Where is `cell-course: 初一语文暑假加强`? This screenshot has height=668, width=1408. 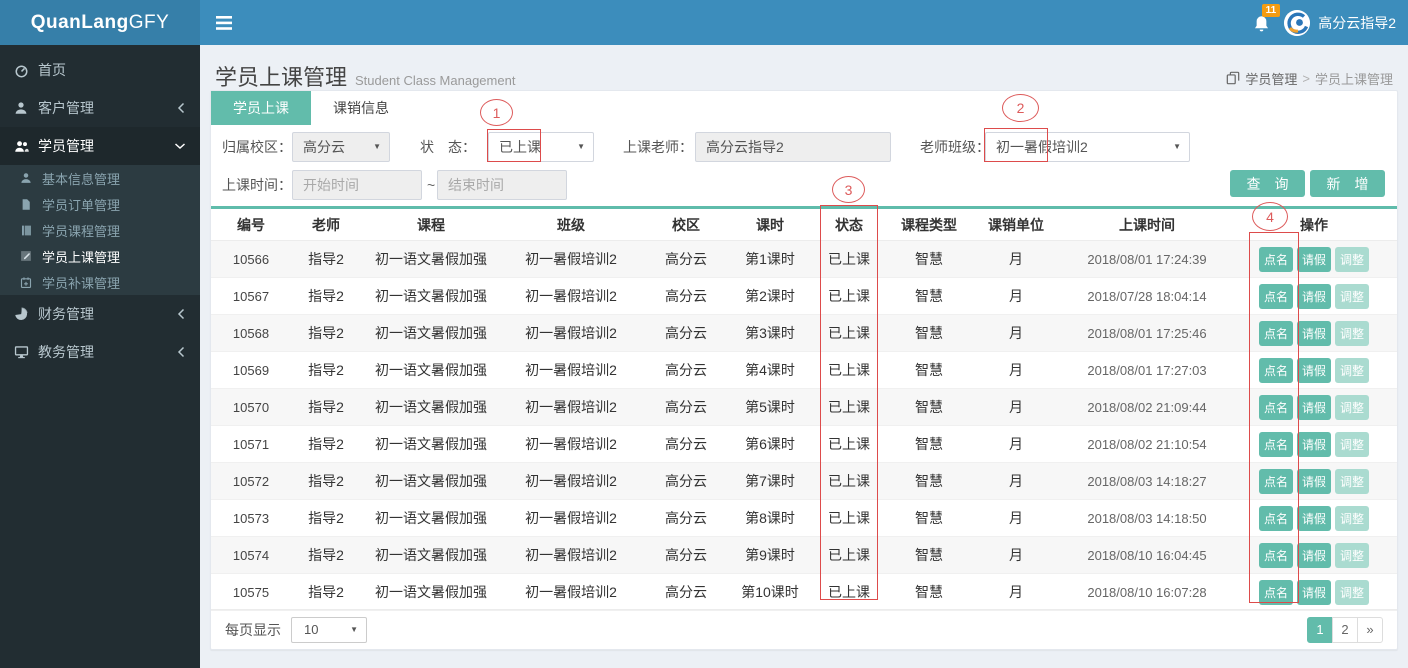 cell-course: 初一语文暑假加强 is located at coordinates (431, 592).